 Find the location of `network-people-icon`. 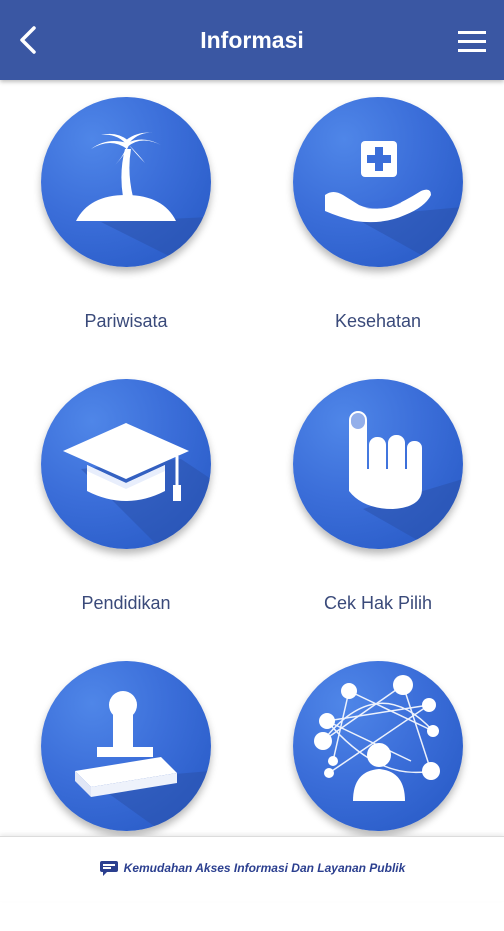

network-people-icon is located at coordinates (377, 738).